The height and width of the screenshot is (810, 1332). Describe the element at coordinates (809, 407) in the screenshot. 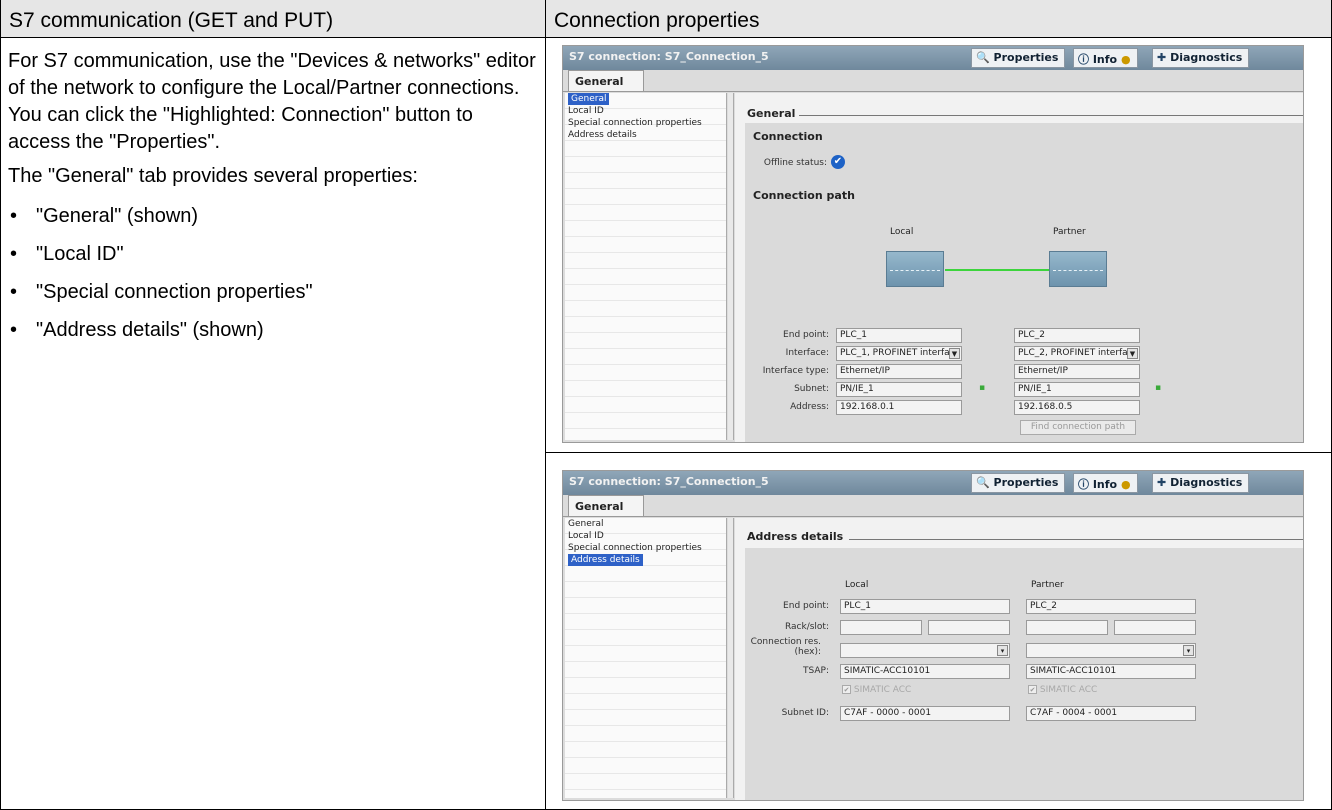

I see `address-label: Address:` at that location.